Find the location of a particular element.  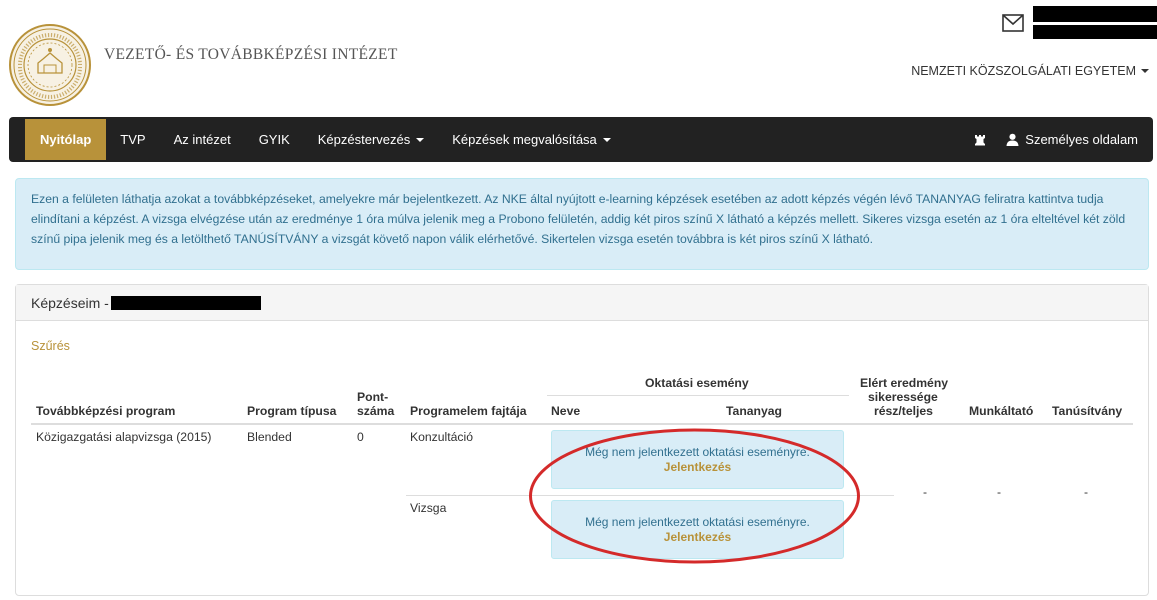

col-header-event-group: Oktatási esemény is located at coordinates (697, 383).